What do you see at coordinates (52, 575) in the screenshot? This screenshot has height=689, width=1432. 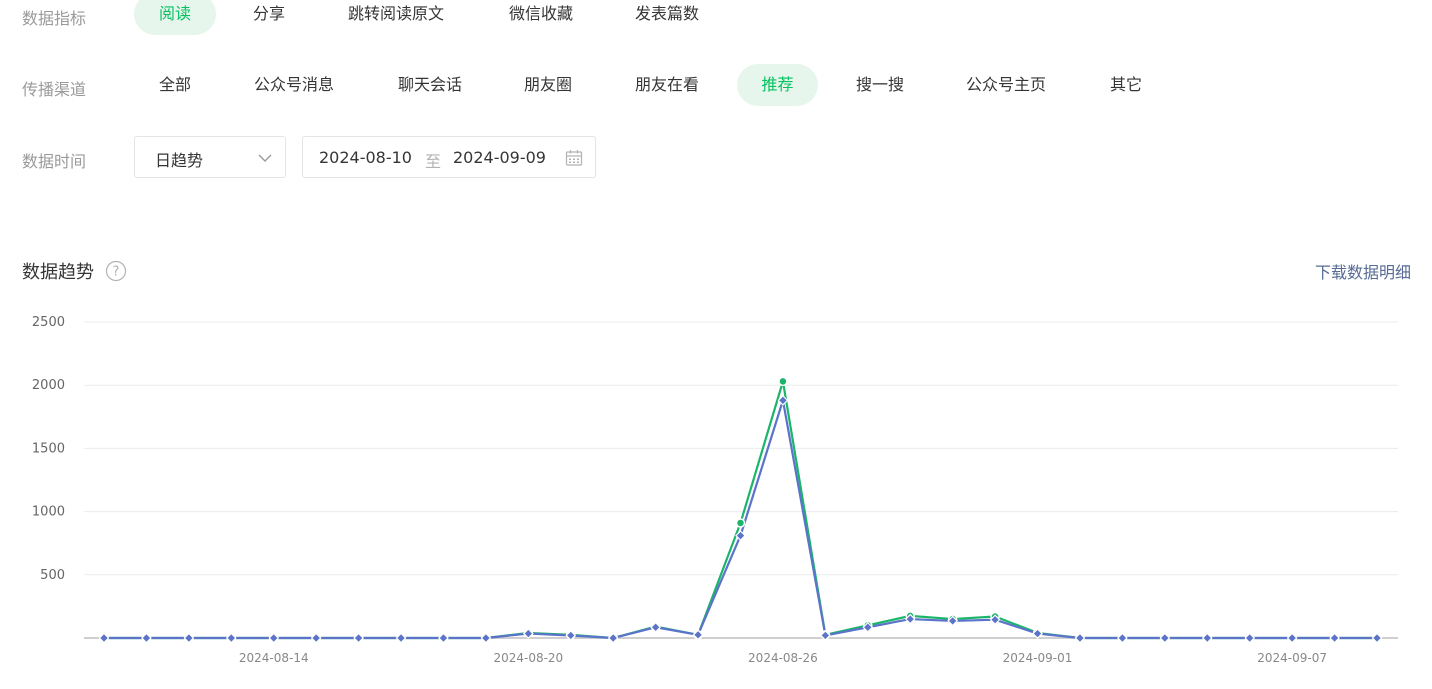 I see `y-tick-label: 500` at bounding box center [52, 575].